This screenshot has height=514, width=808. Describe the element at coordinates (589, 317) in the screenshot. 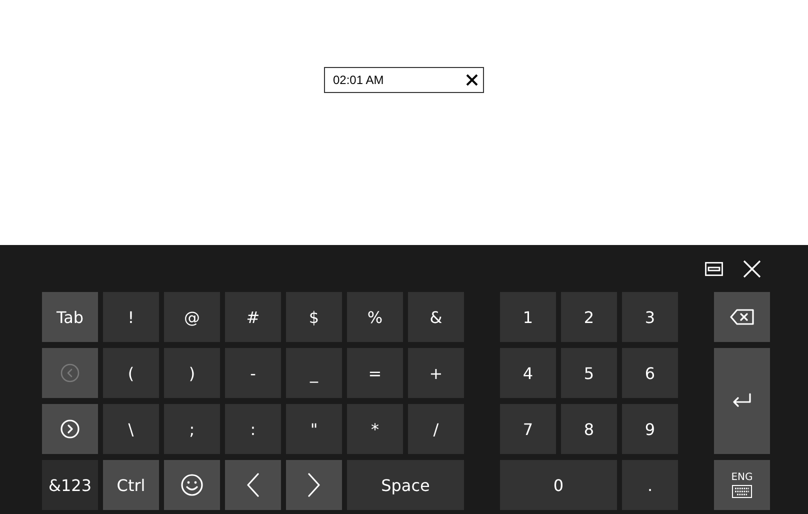

I see `key: 2` at that location.